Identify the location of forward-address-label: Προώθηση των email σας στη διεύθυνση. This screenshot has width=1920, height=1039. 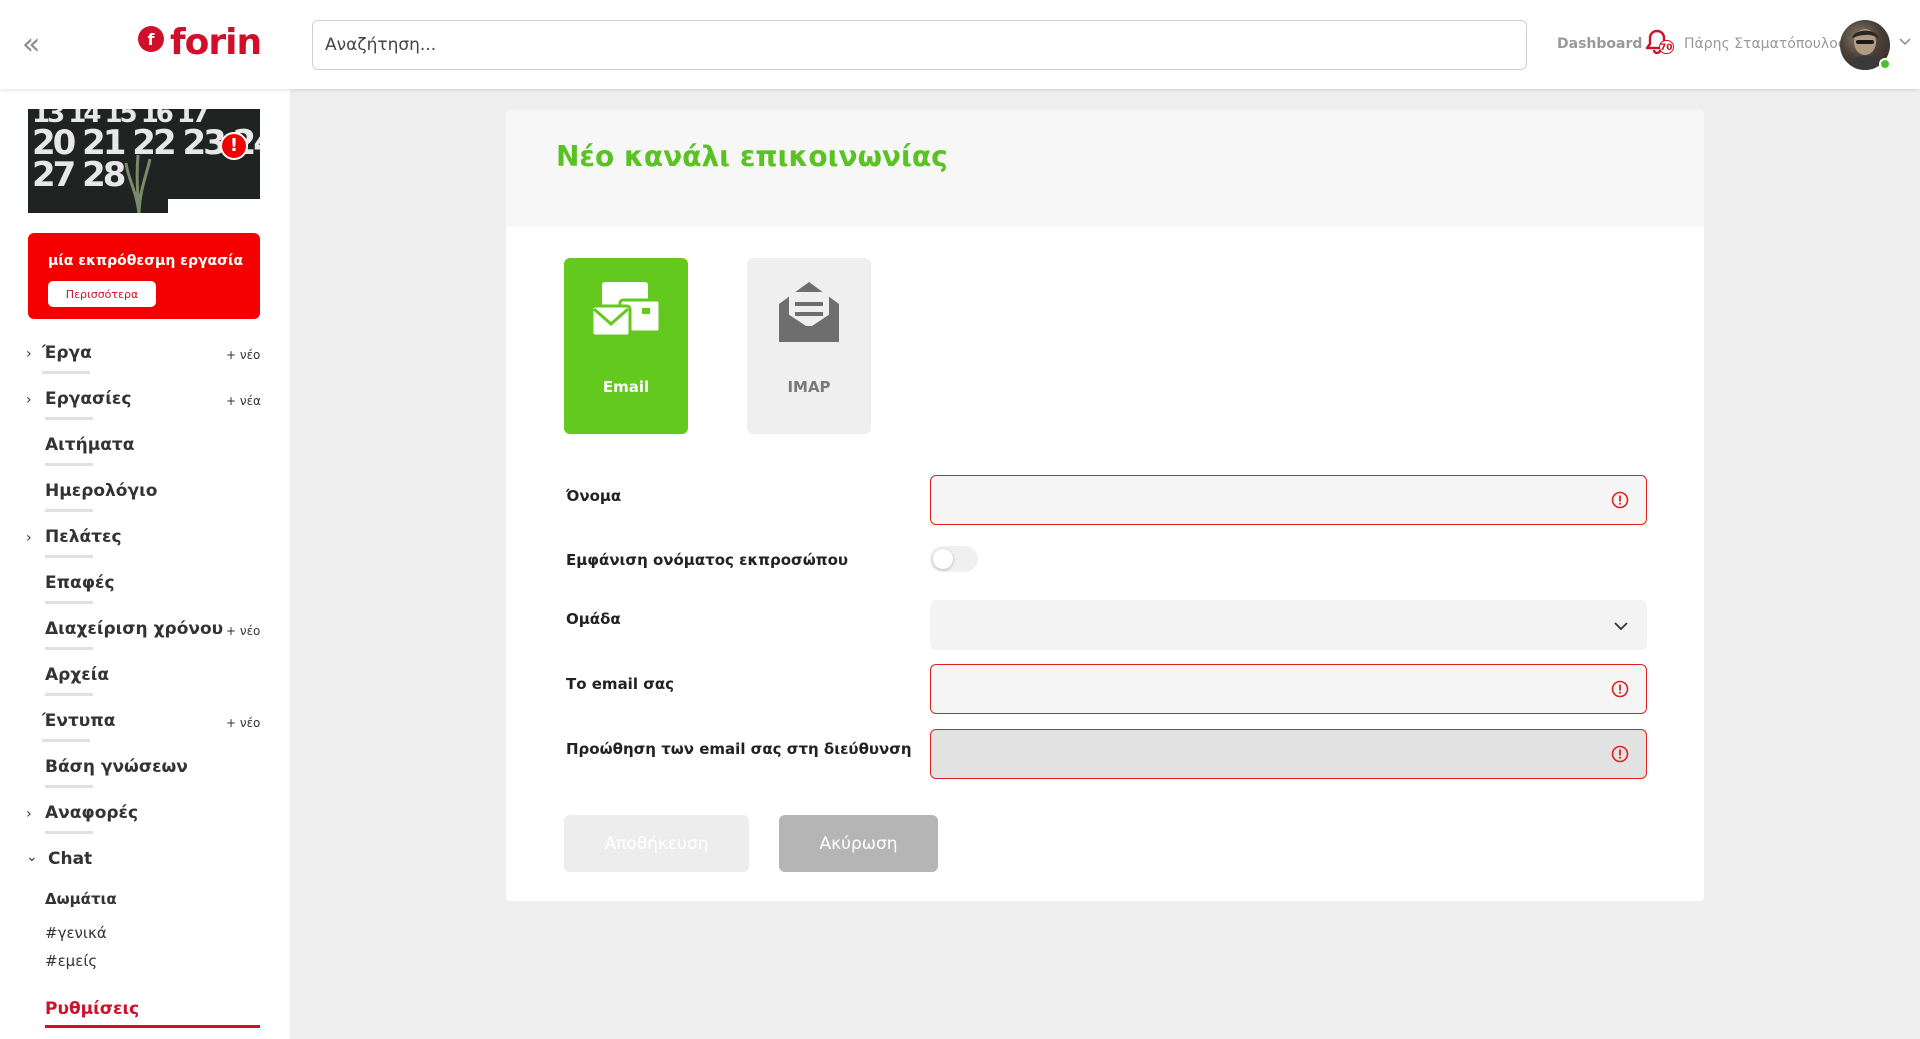
(739, 749).